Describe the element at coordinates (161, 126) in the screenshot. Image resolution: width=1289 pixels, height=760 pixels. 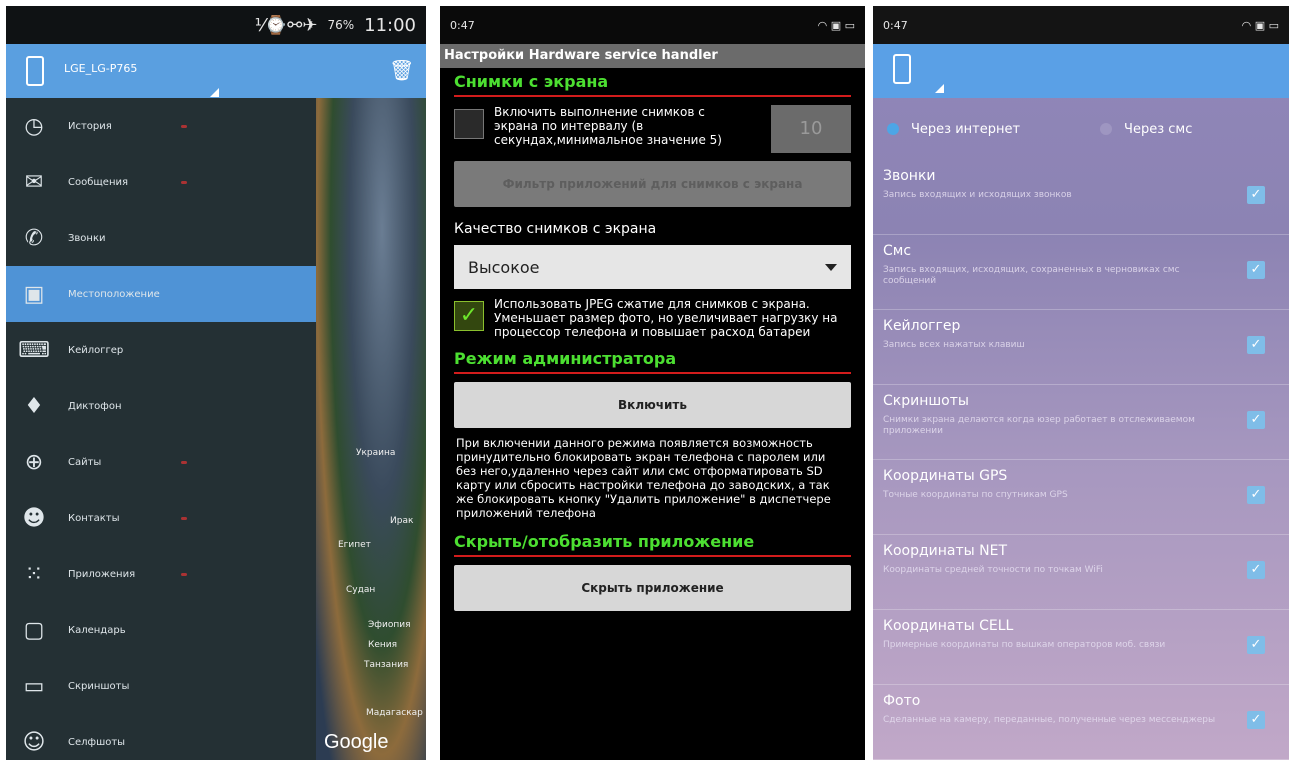
I see `nav-item-history: ◷ История` at that location.